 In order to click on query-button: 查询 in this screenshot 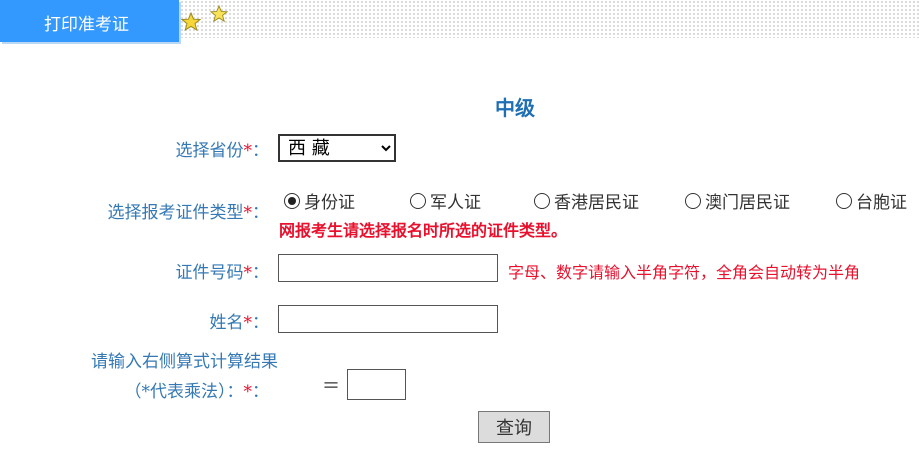, I will do `click(514, 427)`.